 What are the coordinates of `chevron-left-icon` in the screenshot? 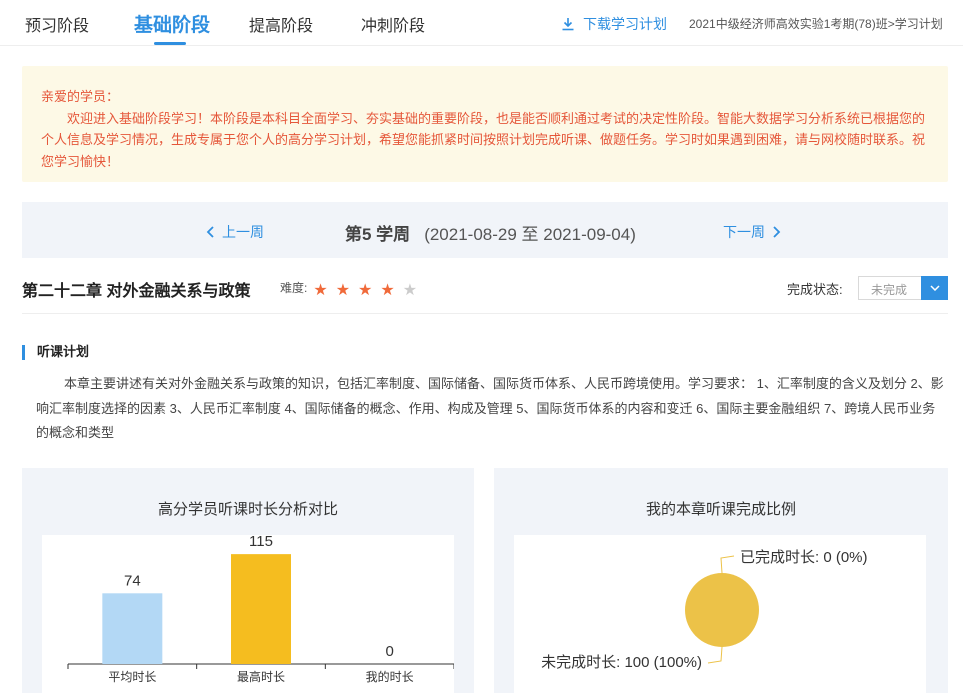 It's located at (210, 232).